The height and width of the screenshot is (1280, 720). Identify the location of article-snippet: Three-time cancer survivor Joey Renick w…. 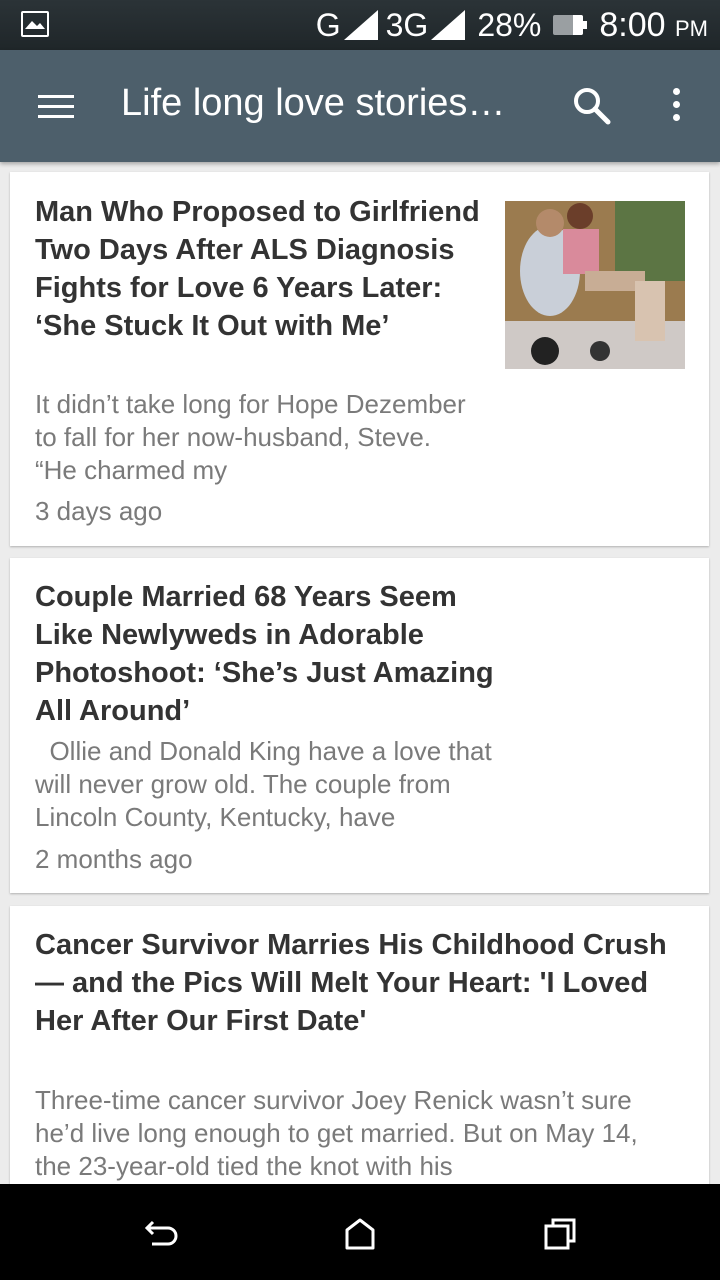
(336, 1133).